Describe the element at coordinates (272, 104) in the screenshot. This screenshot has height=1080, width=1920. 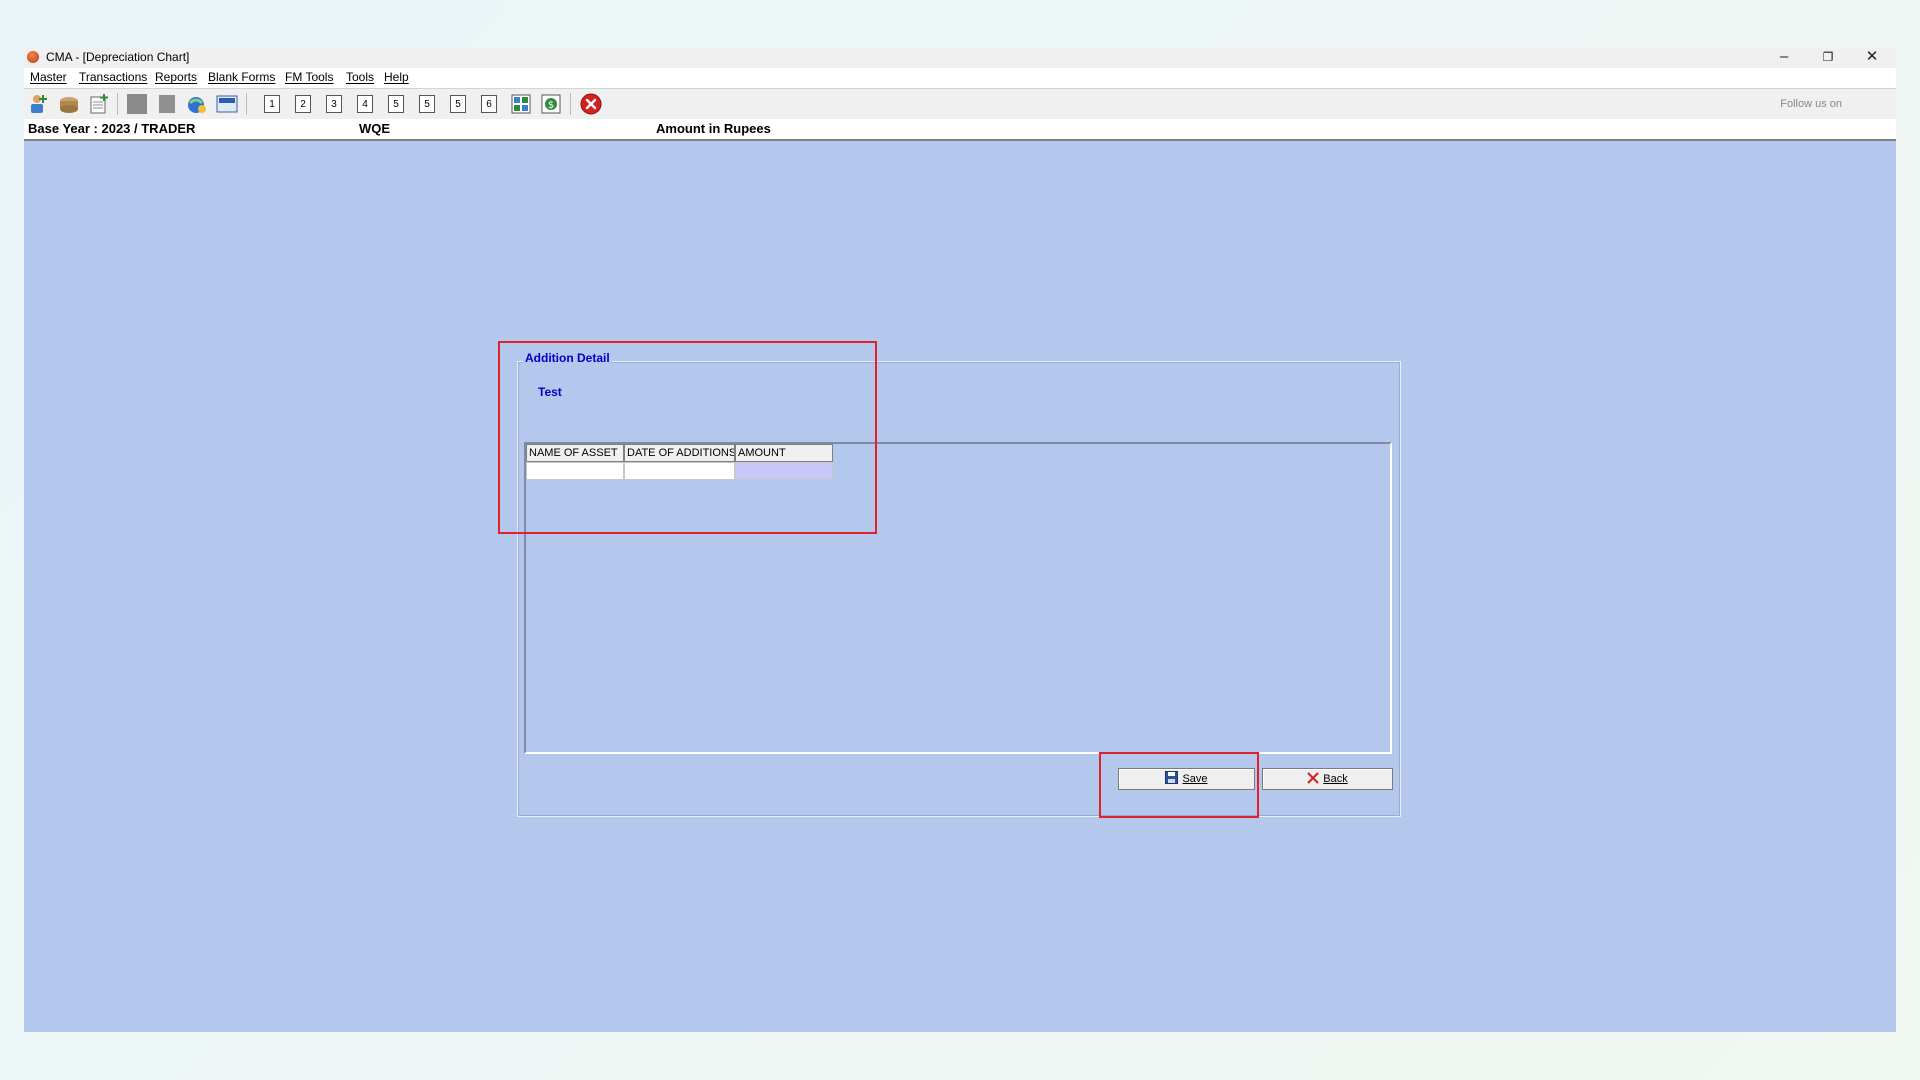
I see `step-1-button: 1` at that location.